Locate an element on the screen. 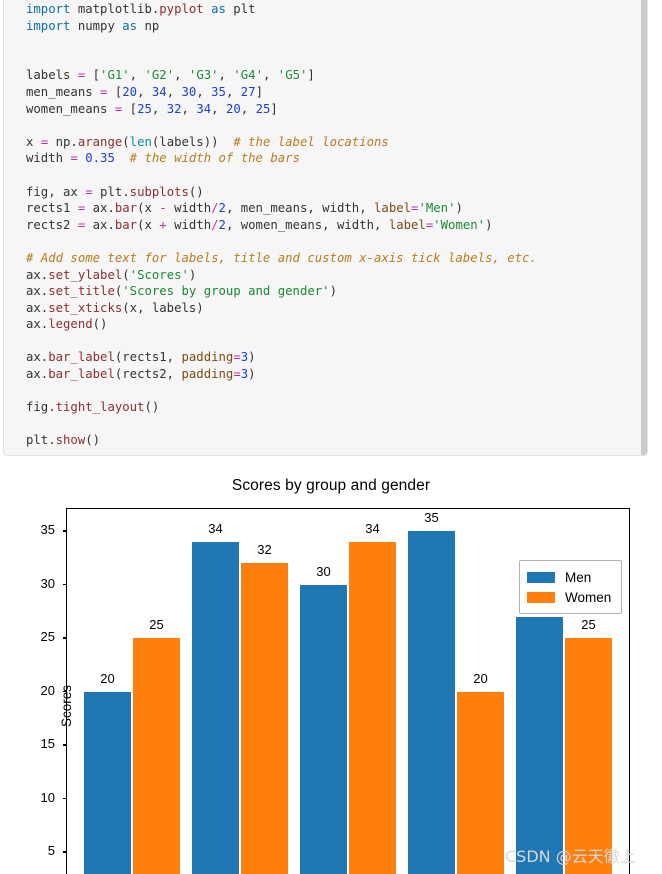 Image resolution: width=662 pixels, height=874 pixels. legend-label-women: Women is located at coordinates (588, 597).